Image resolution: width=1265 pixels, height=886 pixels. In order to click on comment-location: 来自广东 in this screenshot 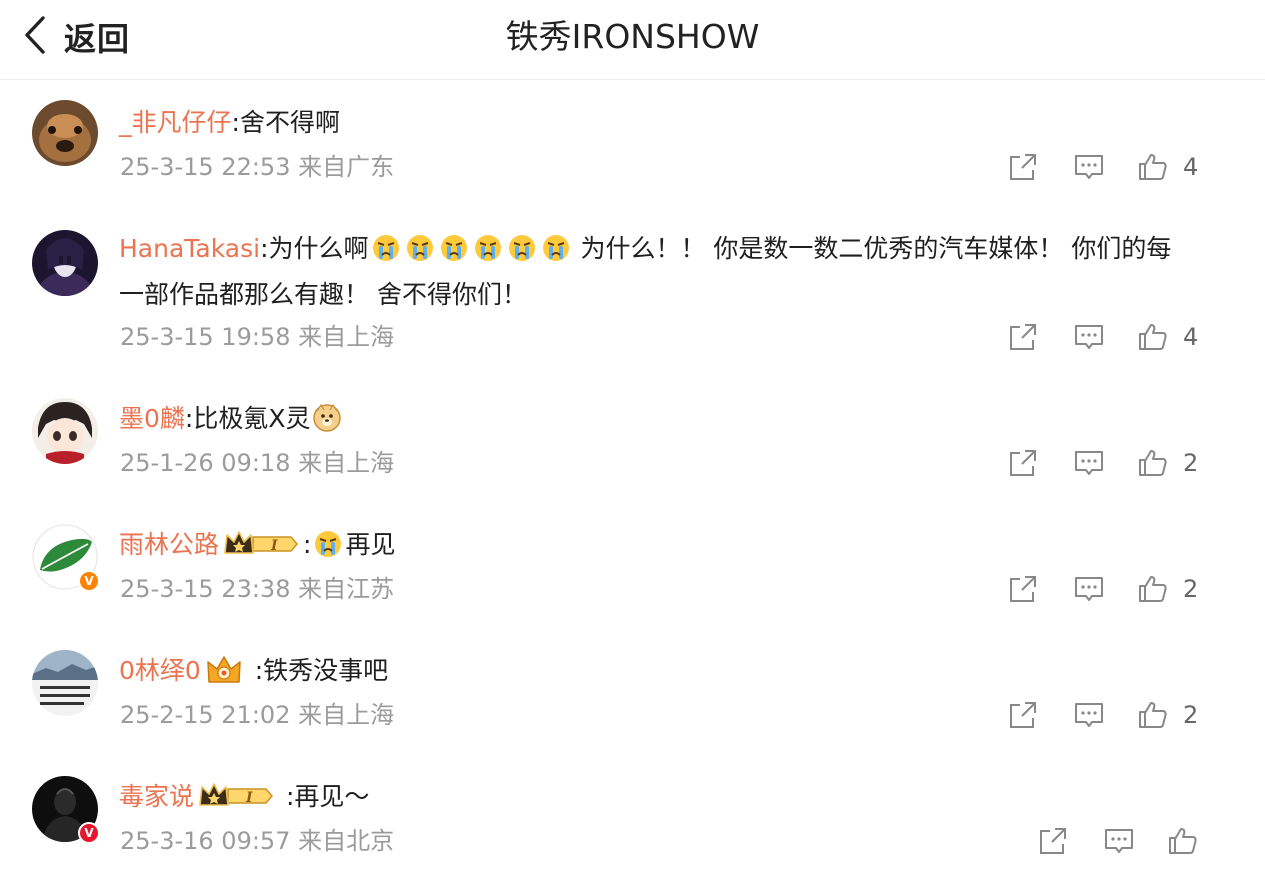, I will do `click(346, 167)`.